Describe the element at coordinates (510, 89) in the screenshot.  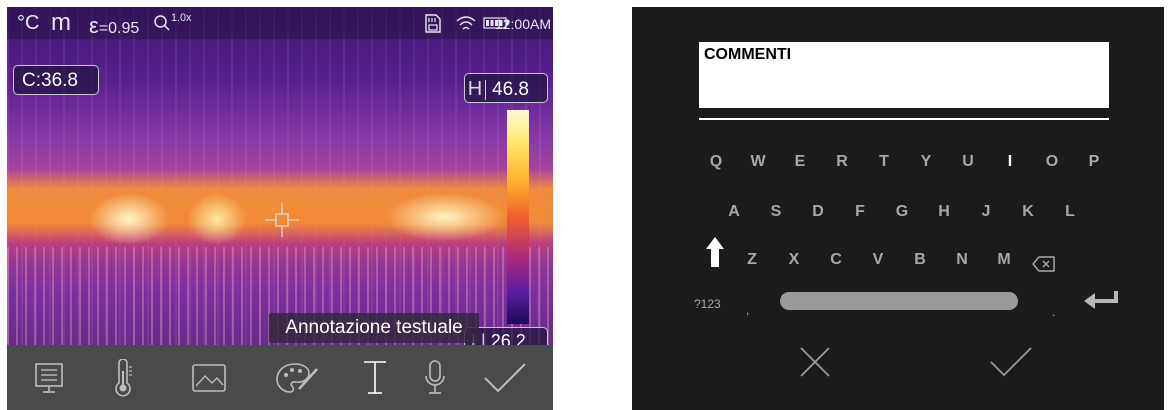
I see `max-temperature-value: 46.8` at that location.